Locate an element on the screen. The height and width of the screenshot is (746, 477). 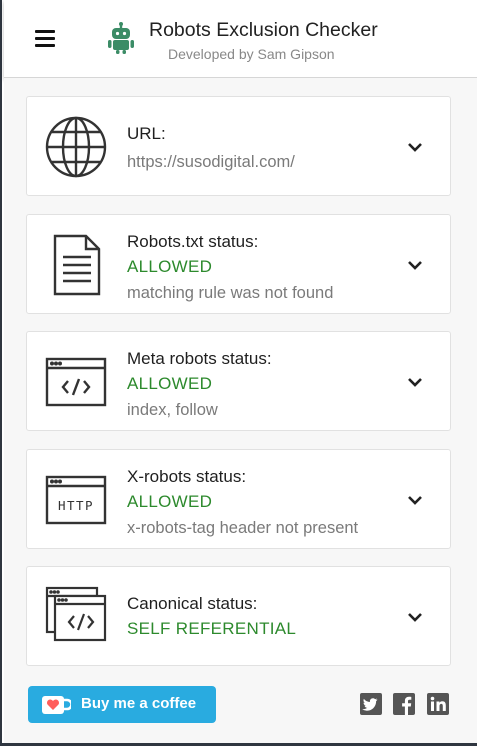
svg-text: HTTP is located at coordinates (76, 505).